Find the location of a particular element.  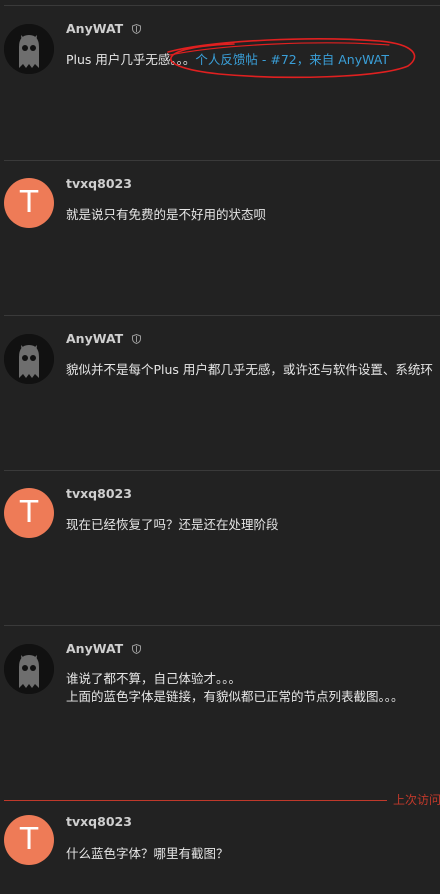

post-text-line: 上面的蓝色字体是链接，有貌似都已正常的节点列表截图。。。 is located at coordinates (235, 696).